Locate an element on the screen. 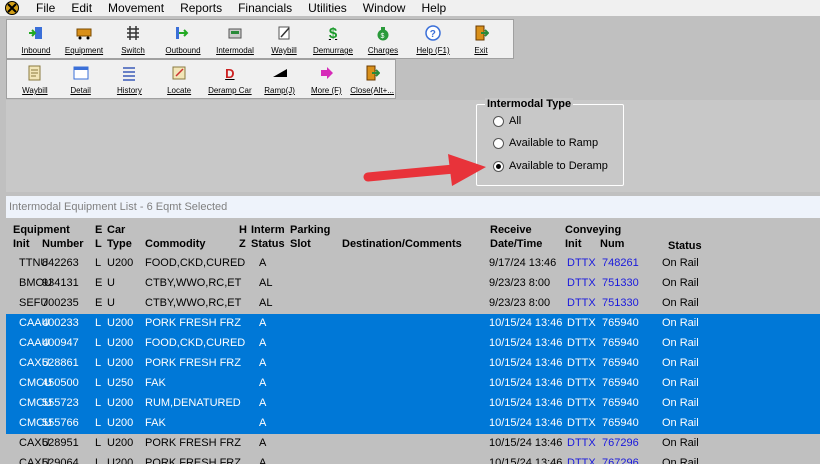 The width and height of the screenshot is (820, 464). help-button: ? Help (F1) is located at coordinates (433, 39).